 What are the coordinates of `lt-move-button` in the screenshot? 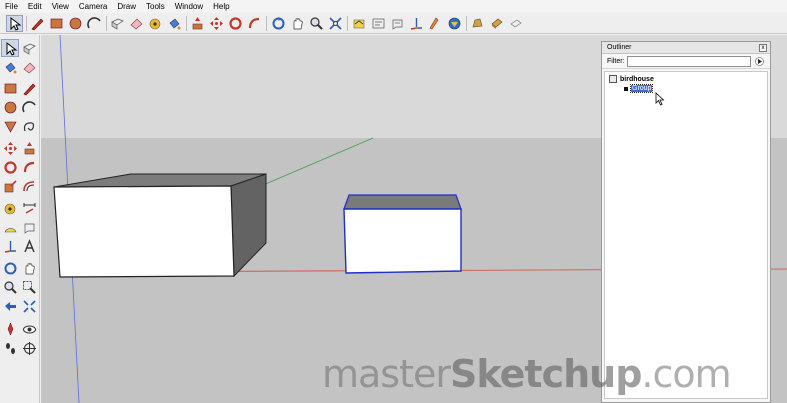 It's located at (10, 148).